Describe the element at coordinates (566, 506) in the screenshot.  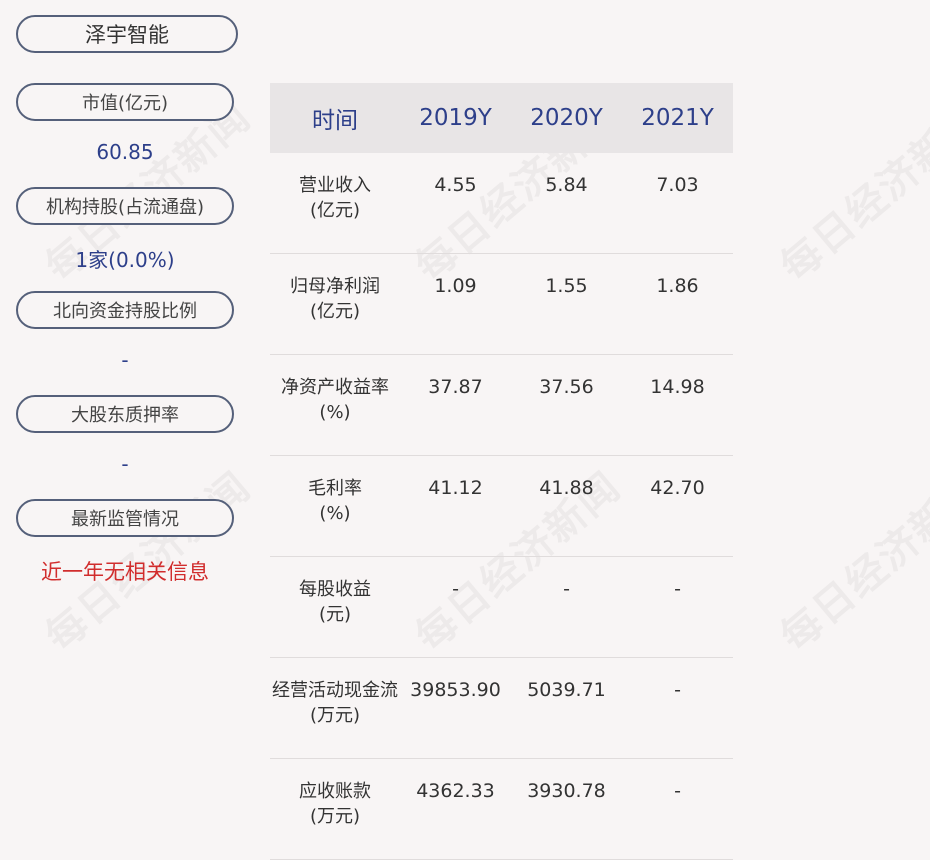
I see `cell-value: 41.88` at that location.